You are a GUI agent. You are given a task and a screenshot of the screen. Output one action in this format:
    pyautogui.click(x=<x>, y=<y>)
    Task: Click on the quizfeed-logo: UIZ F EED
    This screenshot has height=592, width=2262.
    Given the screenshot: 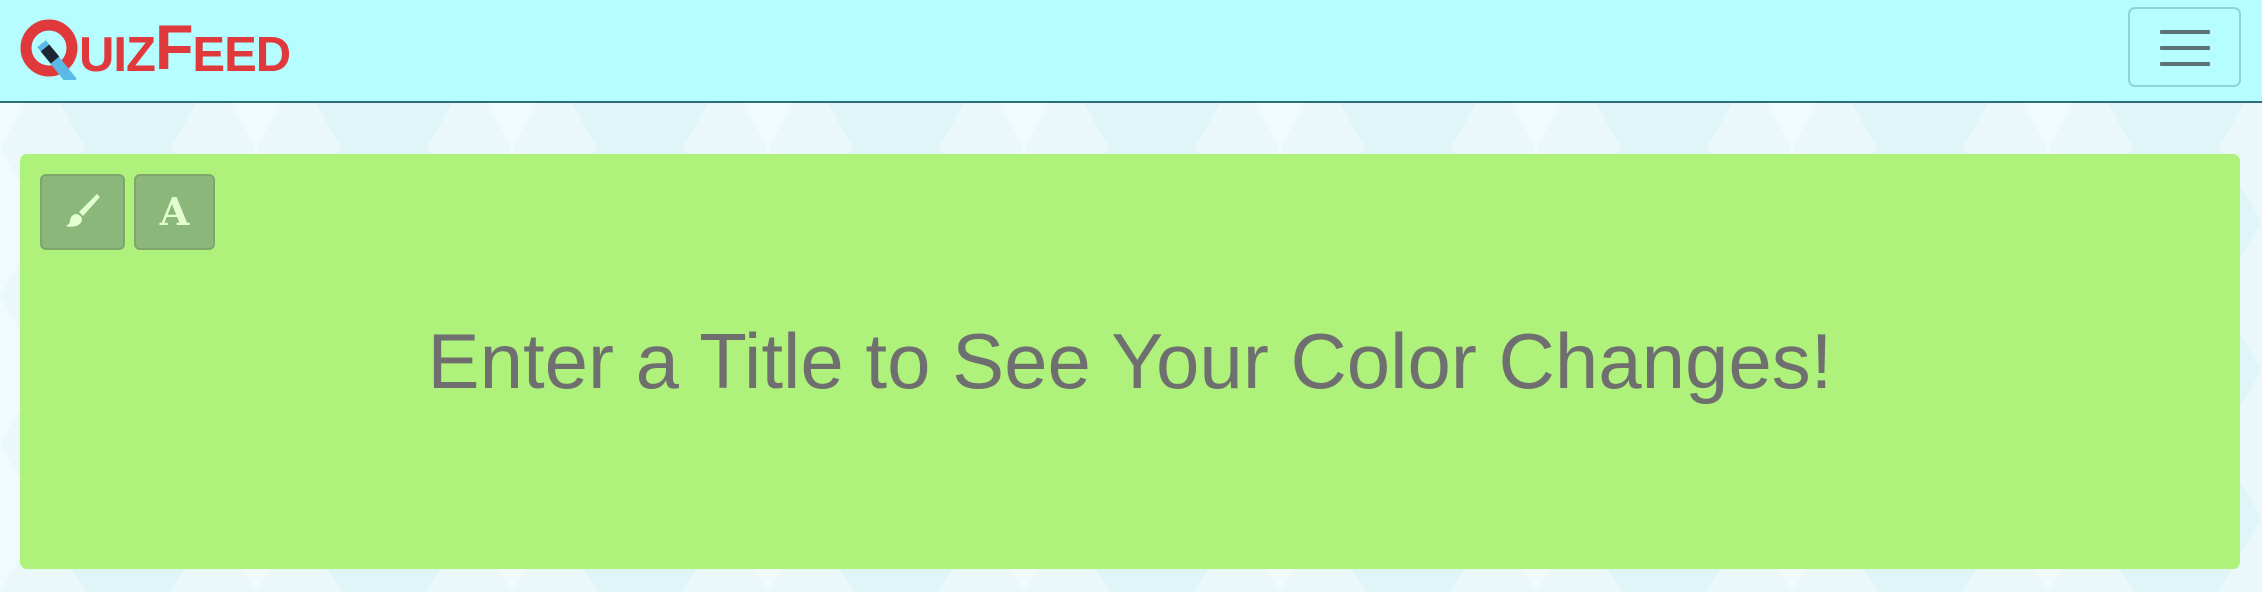 What is the action you would take?
    pyautogui.click(x=155, y=48)
    